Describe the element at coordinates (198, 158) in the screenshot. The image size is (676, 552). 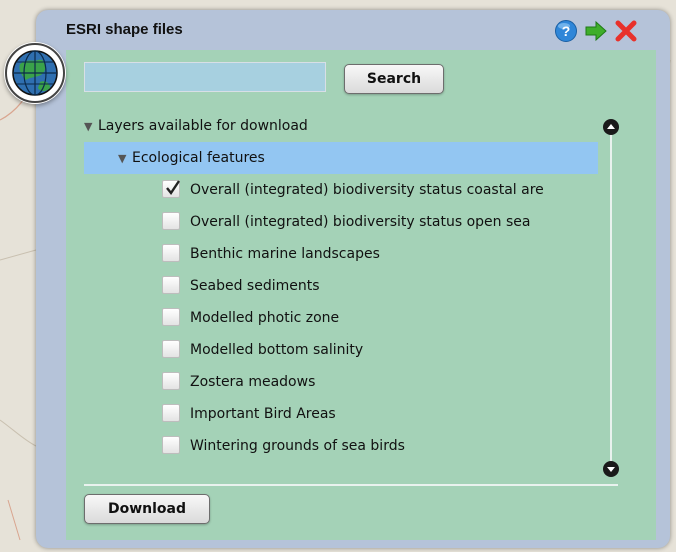
I see `tree-group-label: Ecological features` at that location.